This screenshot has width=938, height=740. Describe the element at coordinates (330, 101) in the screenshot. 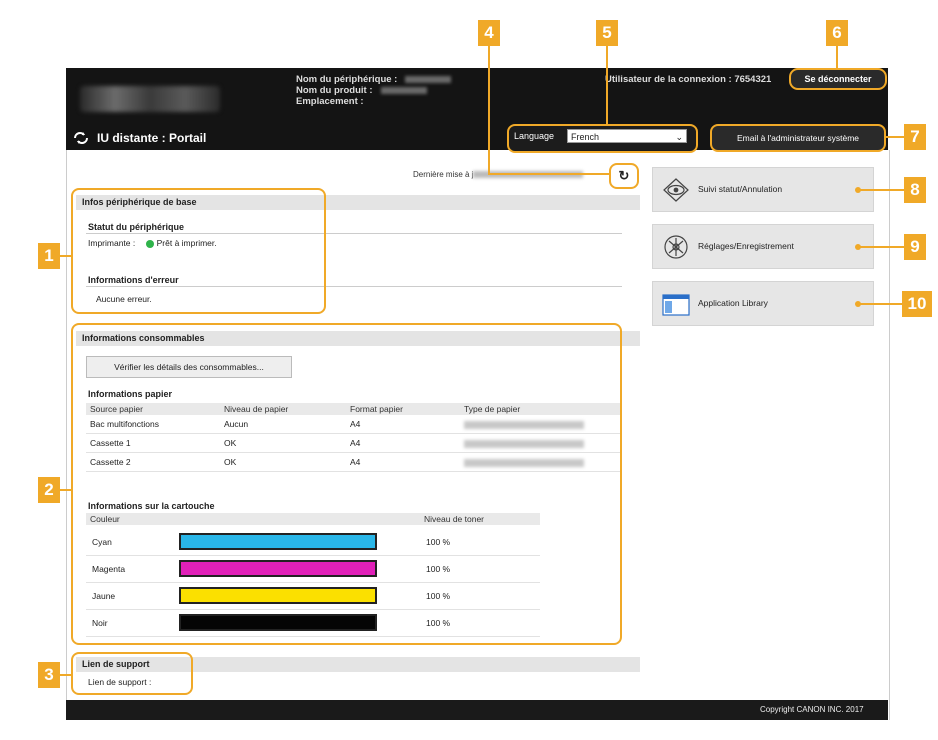

I see `location-label: Emplacement :` at that location.